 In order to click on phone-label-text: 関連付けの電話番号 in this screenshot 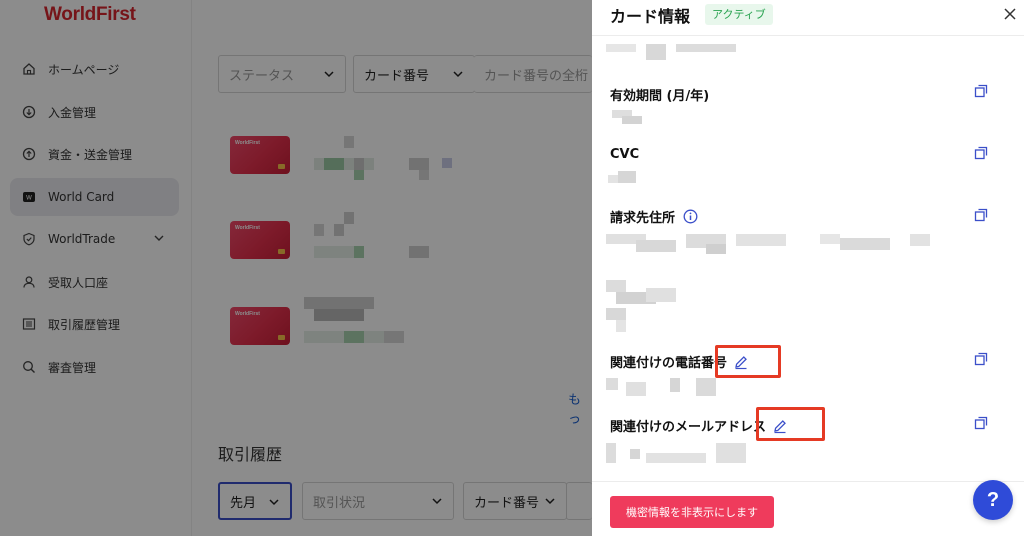, I will do `click(669, 363)`.